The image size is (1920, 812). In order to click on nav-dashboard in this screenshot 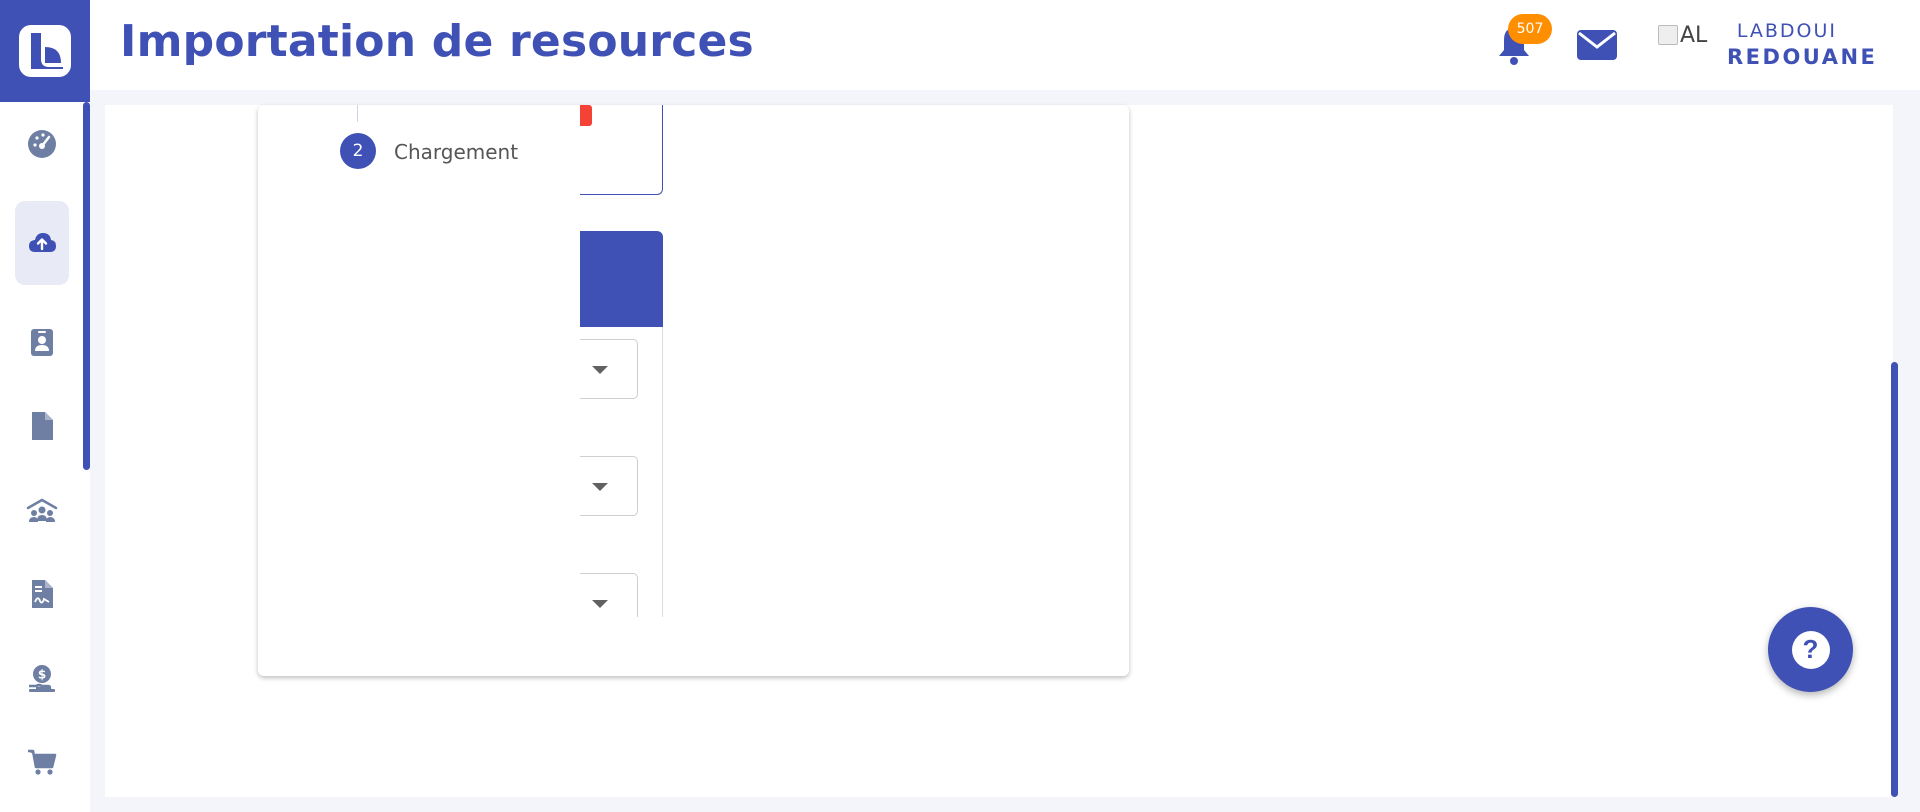, I will do `click(42, 144)`.